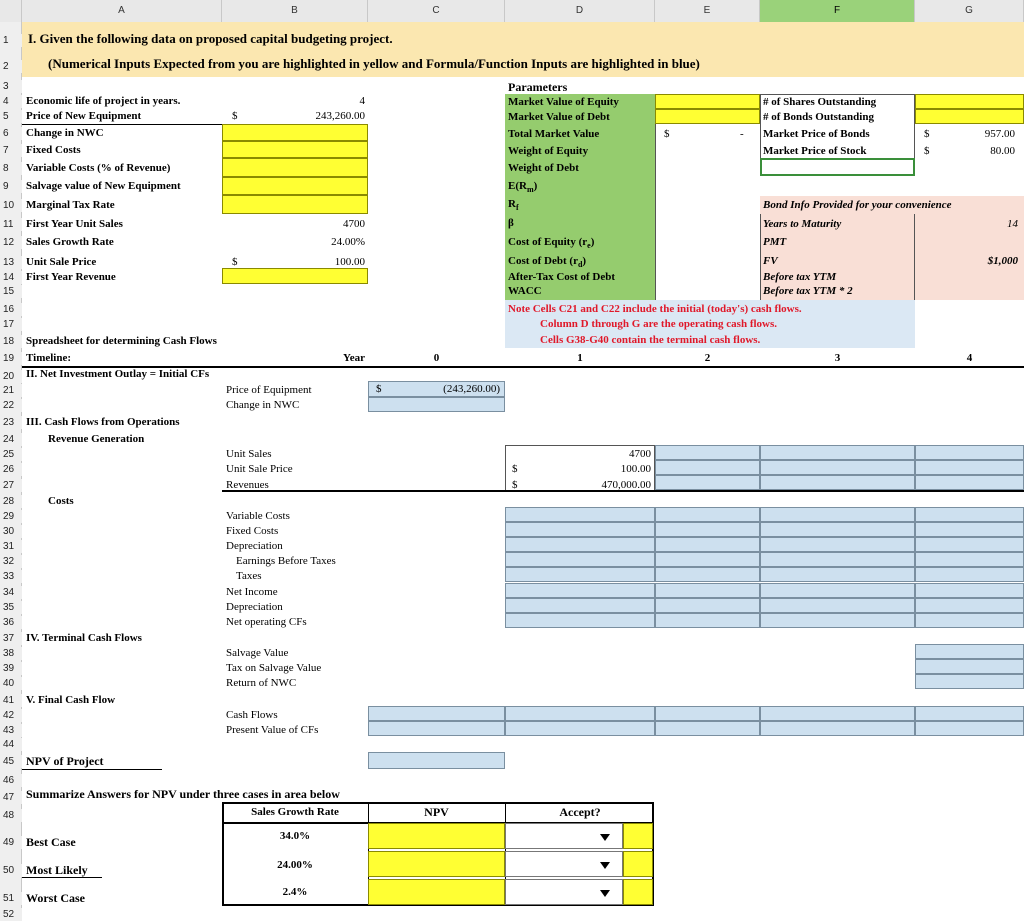 This screenshot has height=921, width=1024. Describe the element at coordinates (11, 638) in the screenshot. I see `row-header-37: 37` at that location.